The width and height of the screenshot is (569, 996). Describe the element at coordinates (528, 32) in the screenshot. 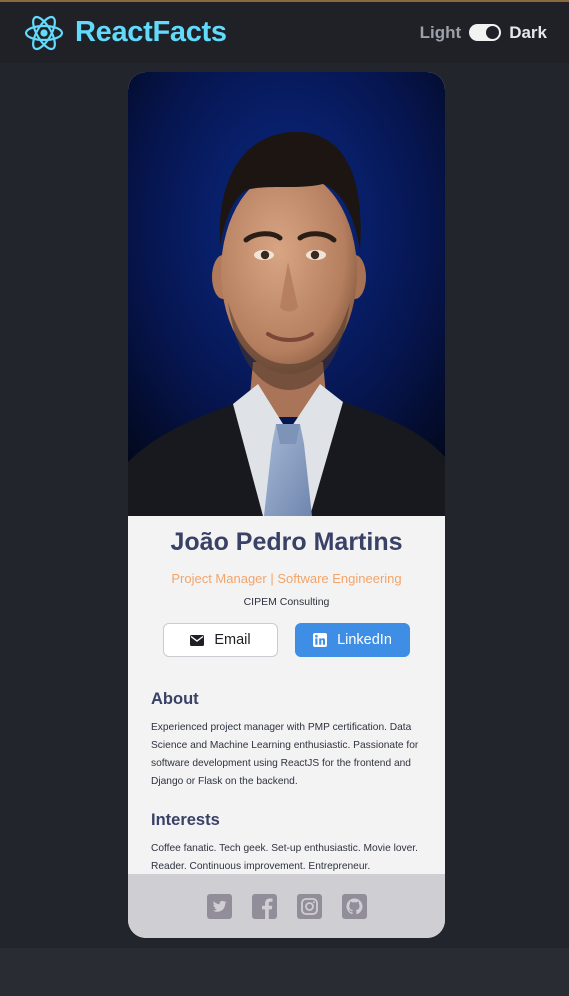

I see `toggle-dark-label: Dark` at that location.